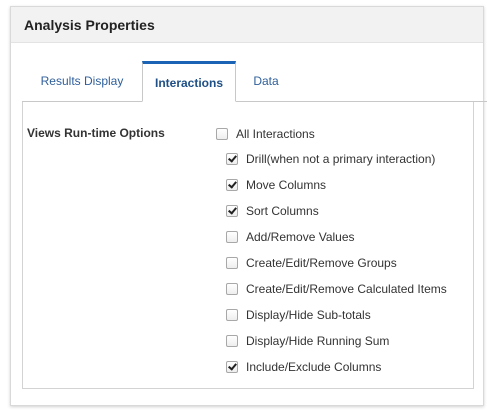 The width and height of the screenshot is (487, 413). Describe the element at coordinates (82, 81) in the screenshot. I see `tab-results-display: Results Display` at that location.